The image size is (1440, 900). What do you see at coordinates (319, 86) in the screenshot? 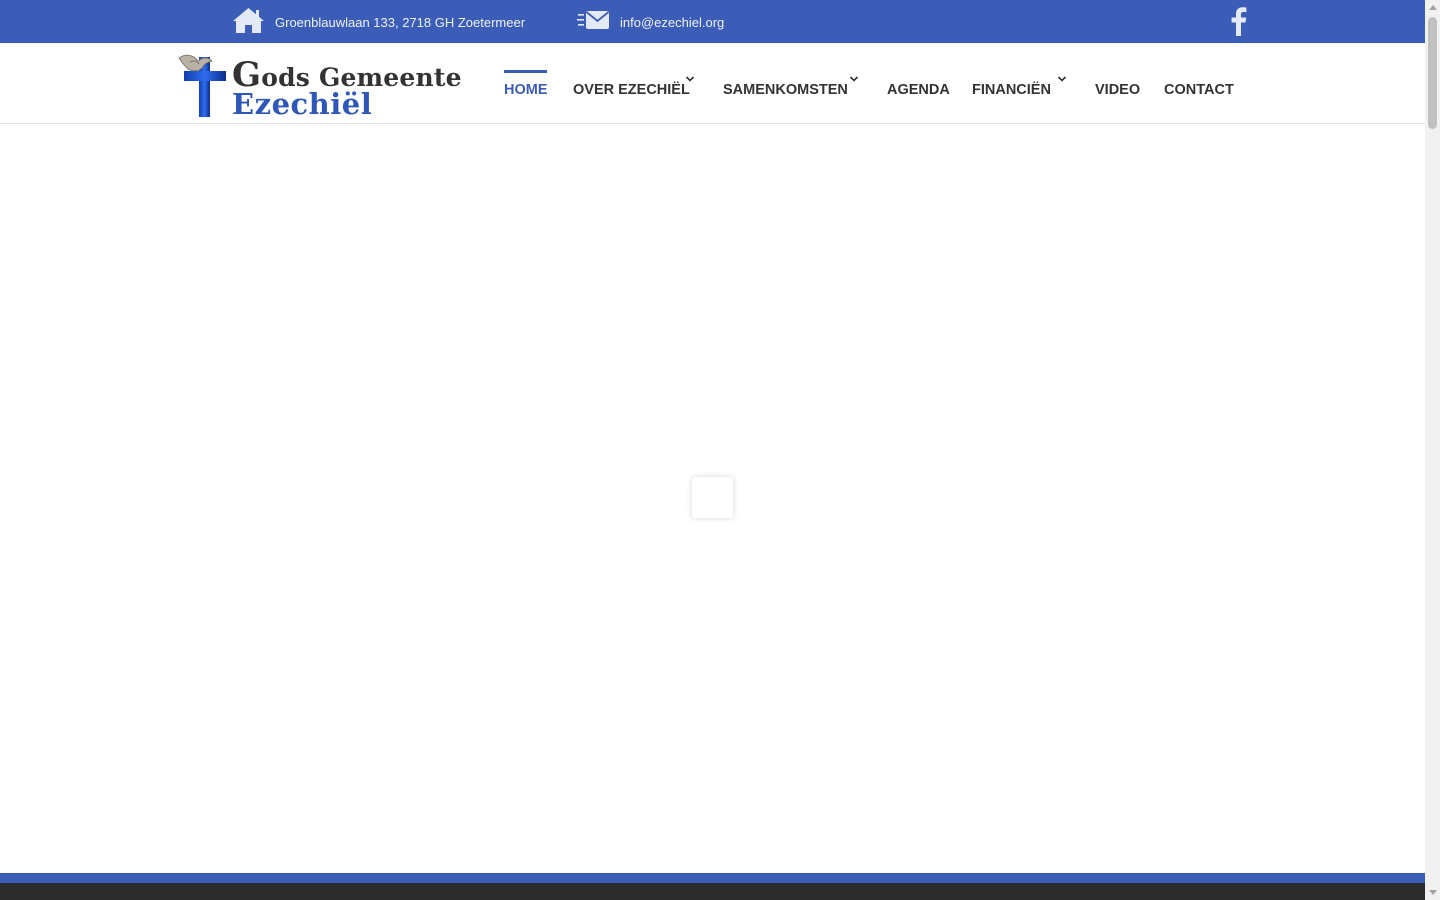
I see `site-logo: Gods Gemeente Ezechiël` at bounding box center [319, 86].